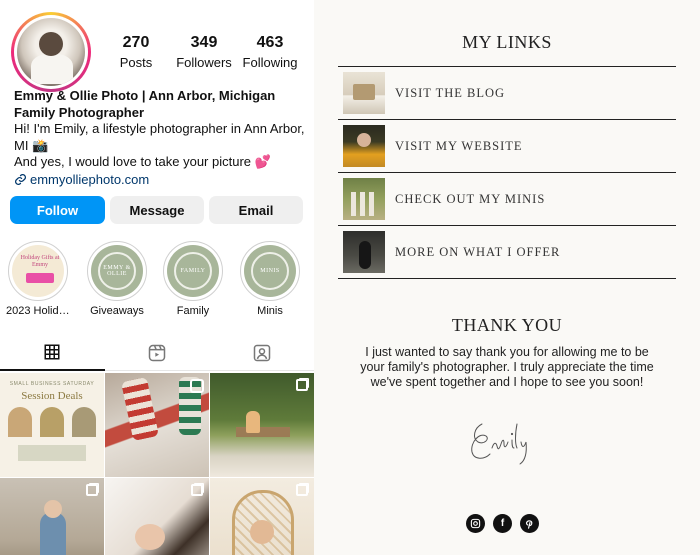 This screenshot has height=555, width=700. I want to click on highlight-family-cover: FAMILY, so click(193, 271).